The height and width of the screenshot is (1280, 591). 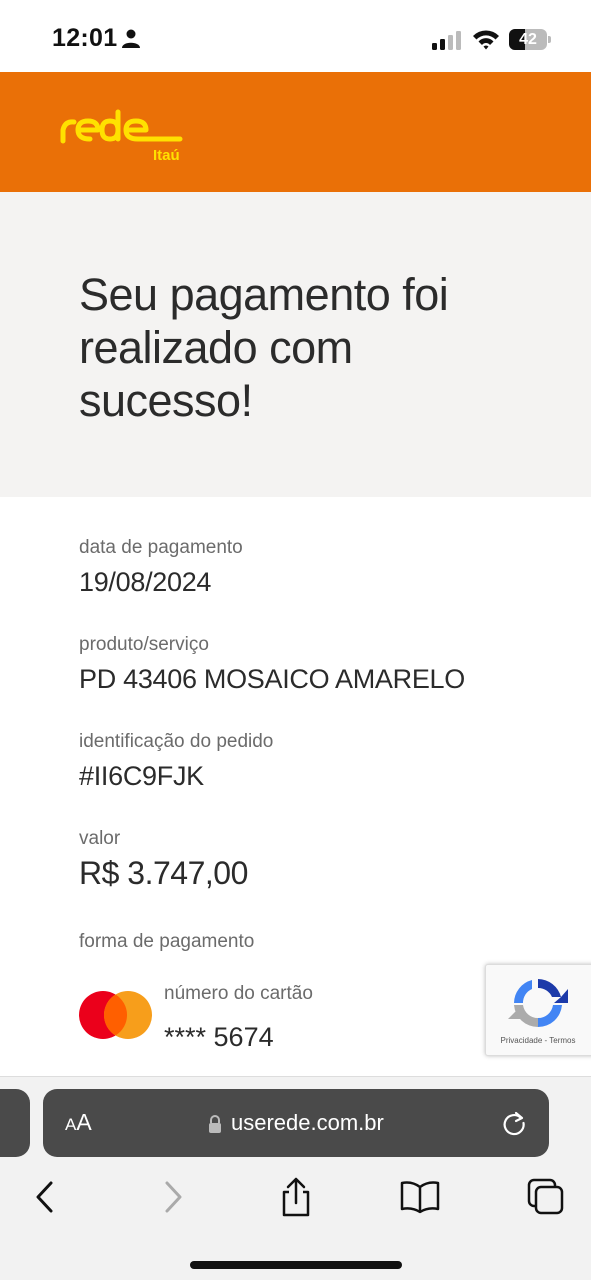 What do you see at coordinates (121, 136) in the screenshot?
I see `rede-itau-logo: Itaú` at bounding box center [121, 136].